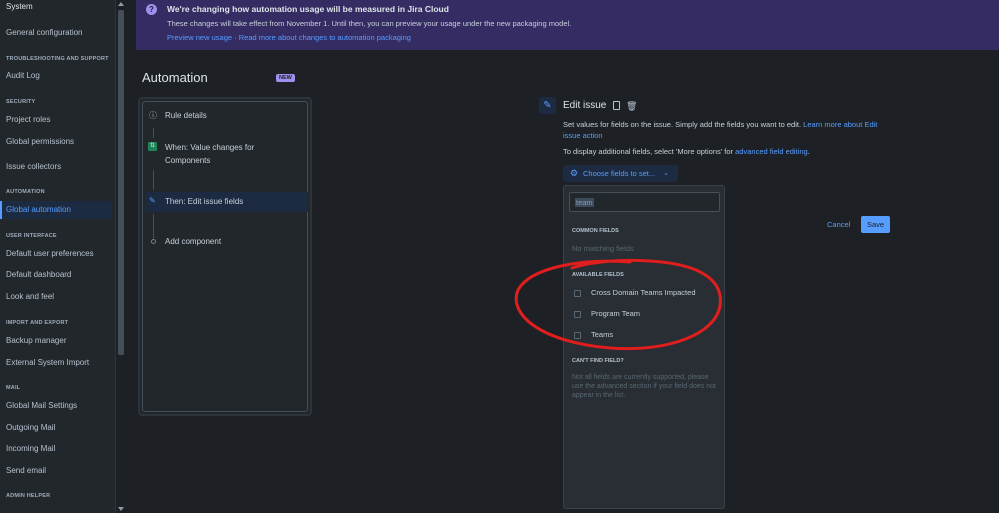 Image resolution: width=999 pixels, height=513 pixels. What do you see at coordinates (225, 117) in the screenshot?
I see `rule-details-item: ⓘ Rule details` at bounding box center [225, 117].